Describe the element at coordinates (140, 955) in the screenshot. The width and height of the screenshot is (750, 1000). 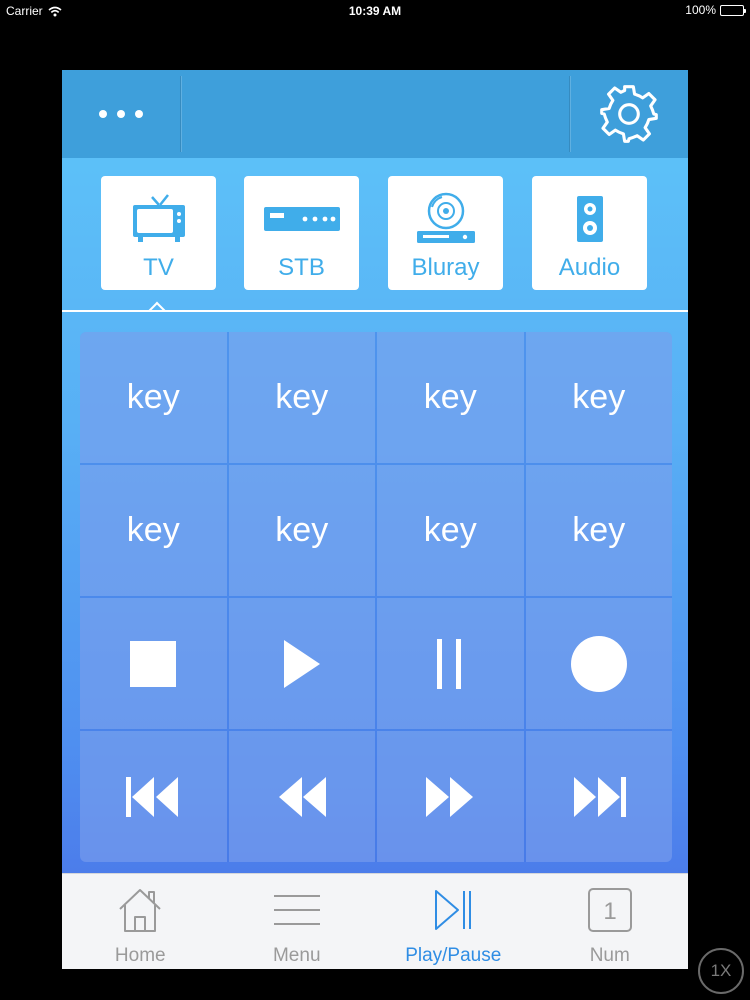
I see `tab-label-home: Home` at that location.